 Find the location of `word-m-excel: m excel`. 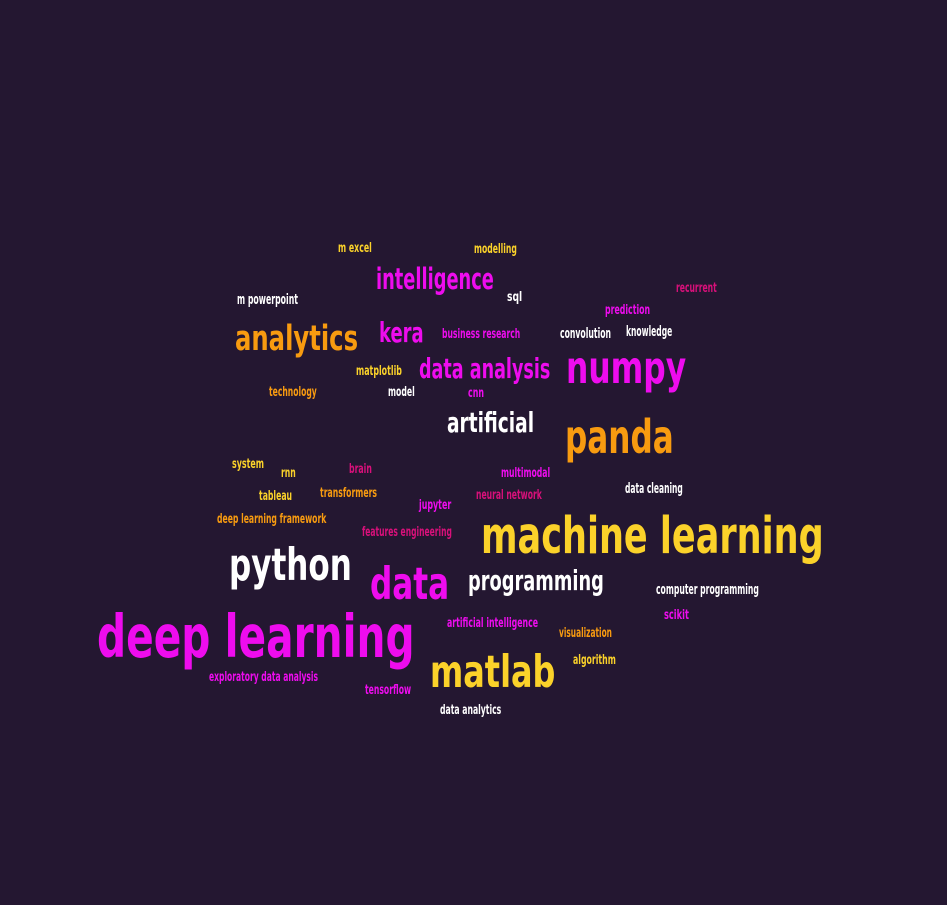

word-m-excel: m excel is located at coordinates (355, 248).